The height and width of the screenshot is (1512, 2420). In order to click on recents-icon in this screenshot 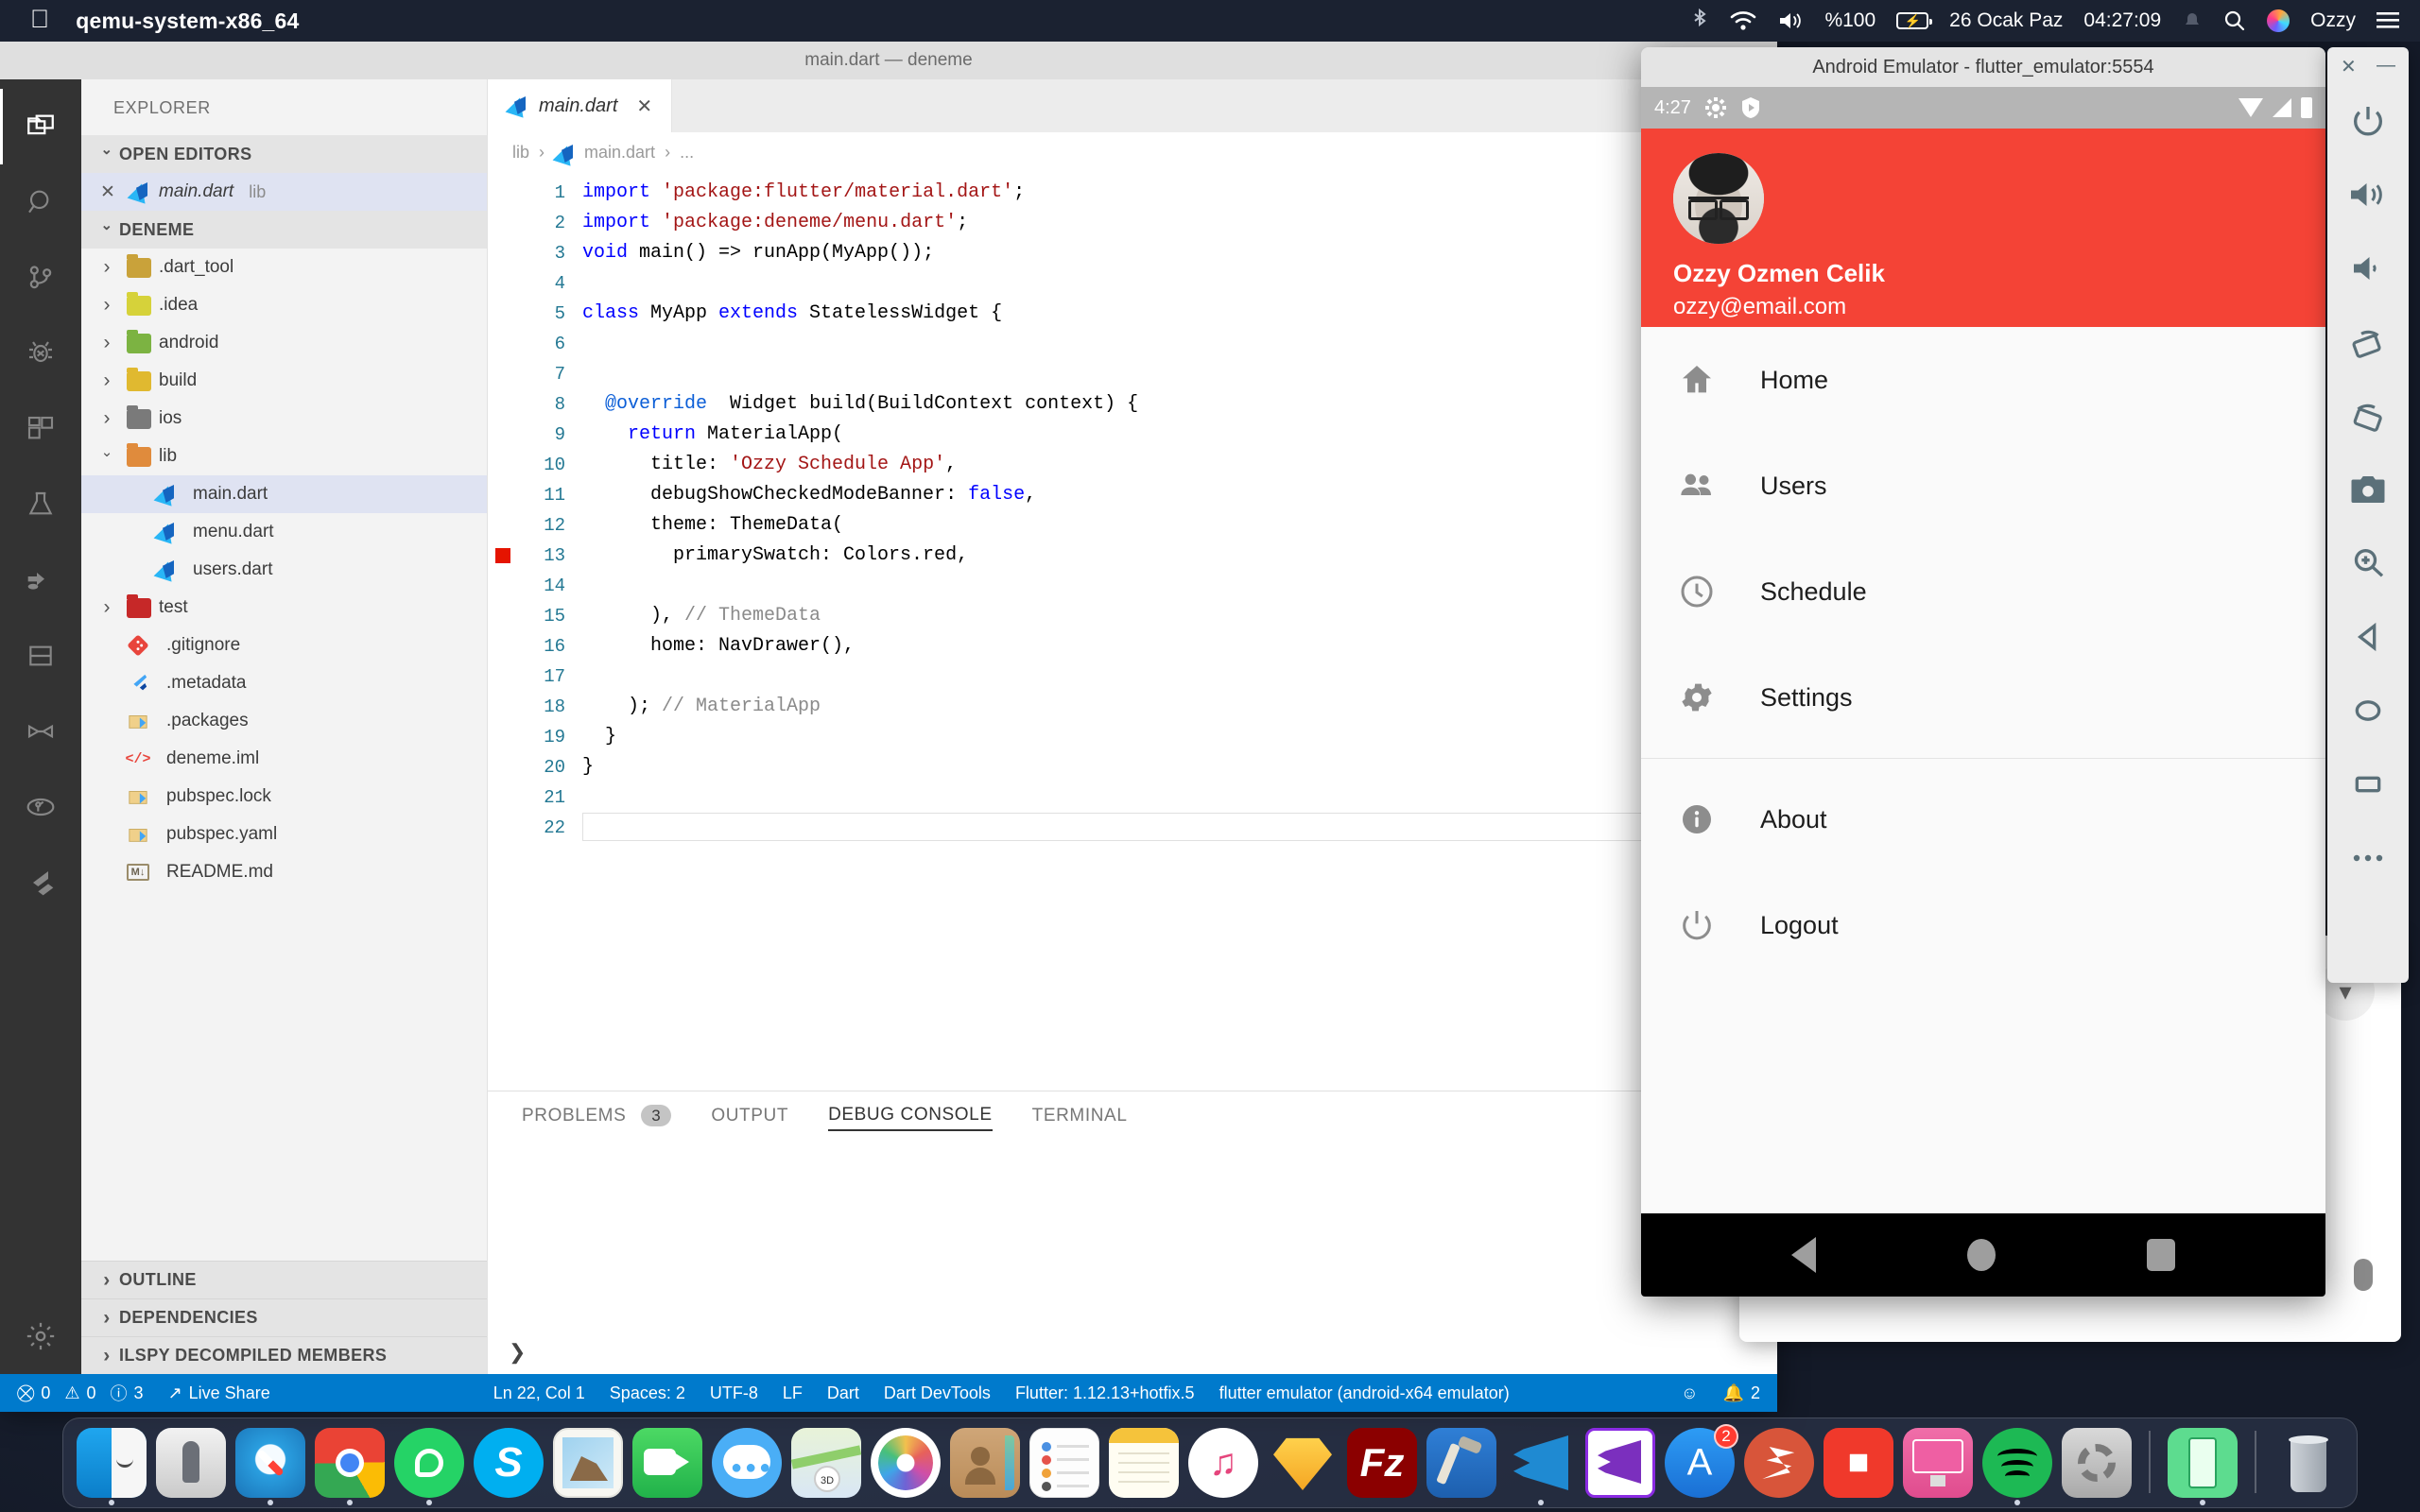, I will do `click(2161, 1255)`.